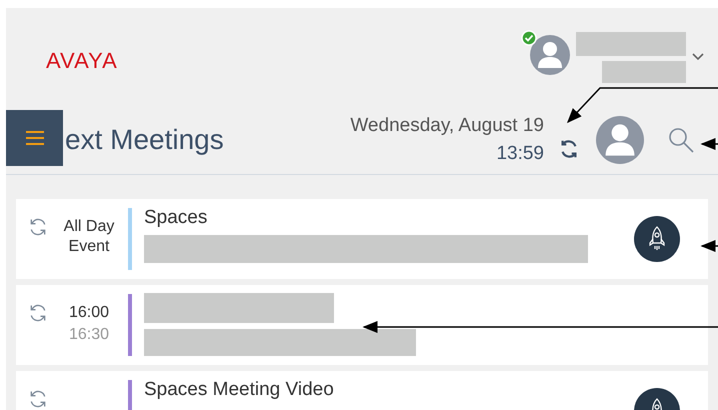 The width and height of the screenshot is (718, 410). Describe the element at coordinates (89, 237) in the screenshot. I see `start-time: All Day Event` at that location.